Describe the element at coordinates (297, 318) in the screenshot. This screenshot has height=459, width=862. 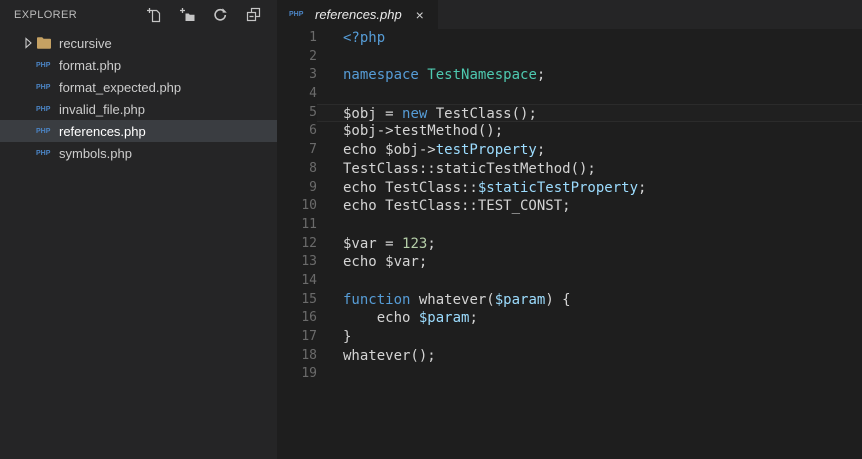
I see `line-number: 16` at that location.